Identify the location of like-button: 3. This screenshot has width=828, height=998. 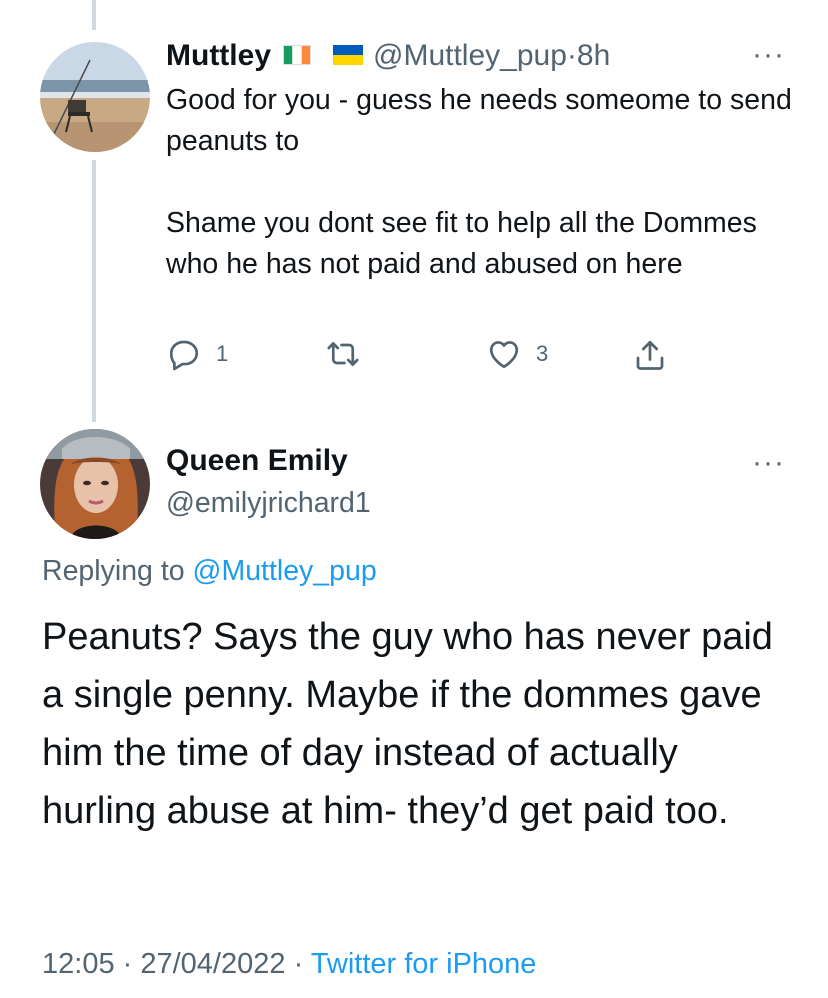
(517, 354).